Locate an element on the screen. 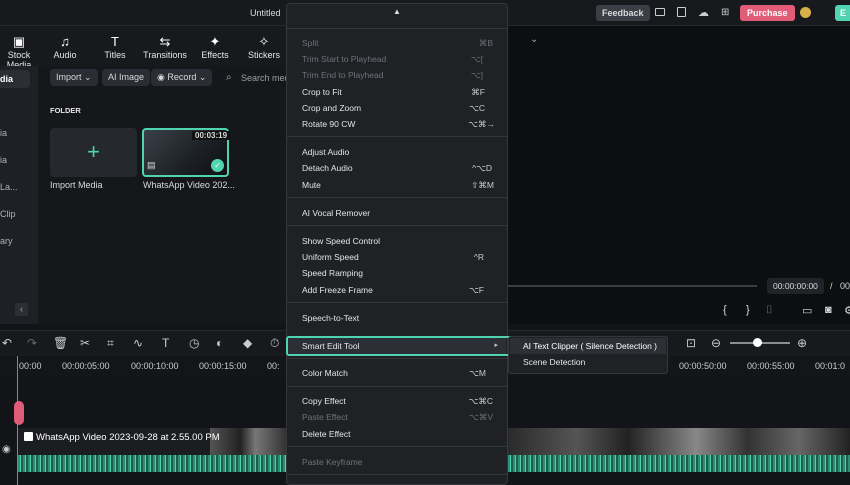  nav-item-media: dia is located at coordinates (6, 79).